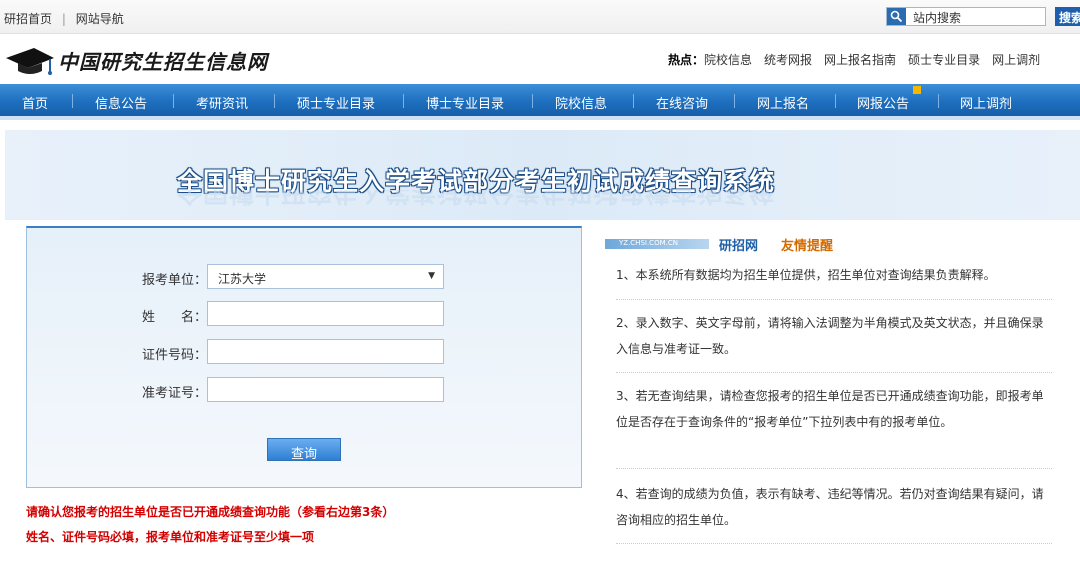 Image resolution: width=1080 pixels, height=586 pixels. Describe the element at coordinates (431, 276) in the screenshot. I see `chevron-down-icon: ▼` at that location.